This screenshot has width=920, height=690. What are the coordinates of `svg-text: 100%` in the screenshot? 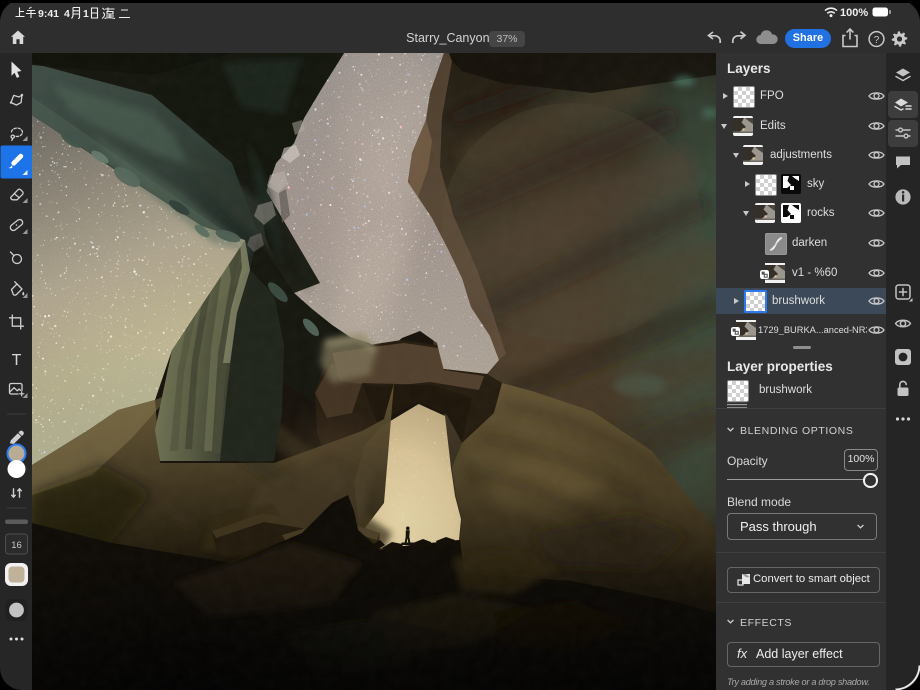 It's located at (854, 13).